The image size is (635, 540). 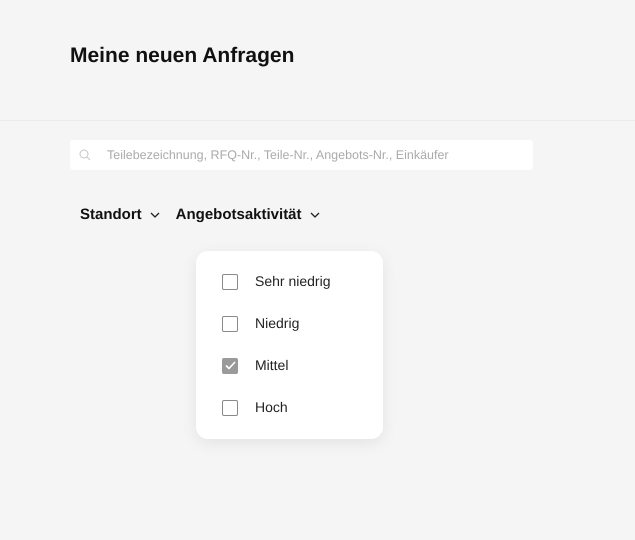 What do you see at coordinates (248, 215) in the screenshot?
I see `filter-dropdown: Angebotsaktivität` at bounding box center [248, 215].